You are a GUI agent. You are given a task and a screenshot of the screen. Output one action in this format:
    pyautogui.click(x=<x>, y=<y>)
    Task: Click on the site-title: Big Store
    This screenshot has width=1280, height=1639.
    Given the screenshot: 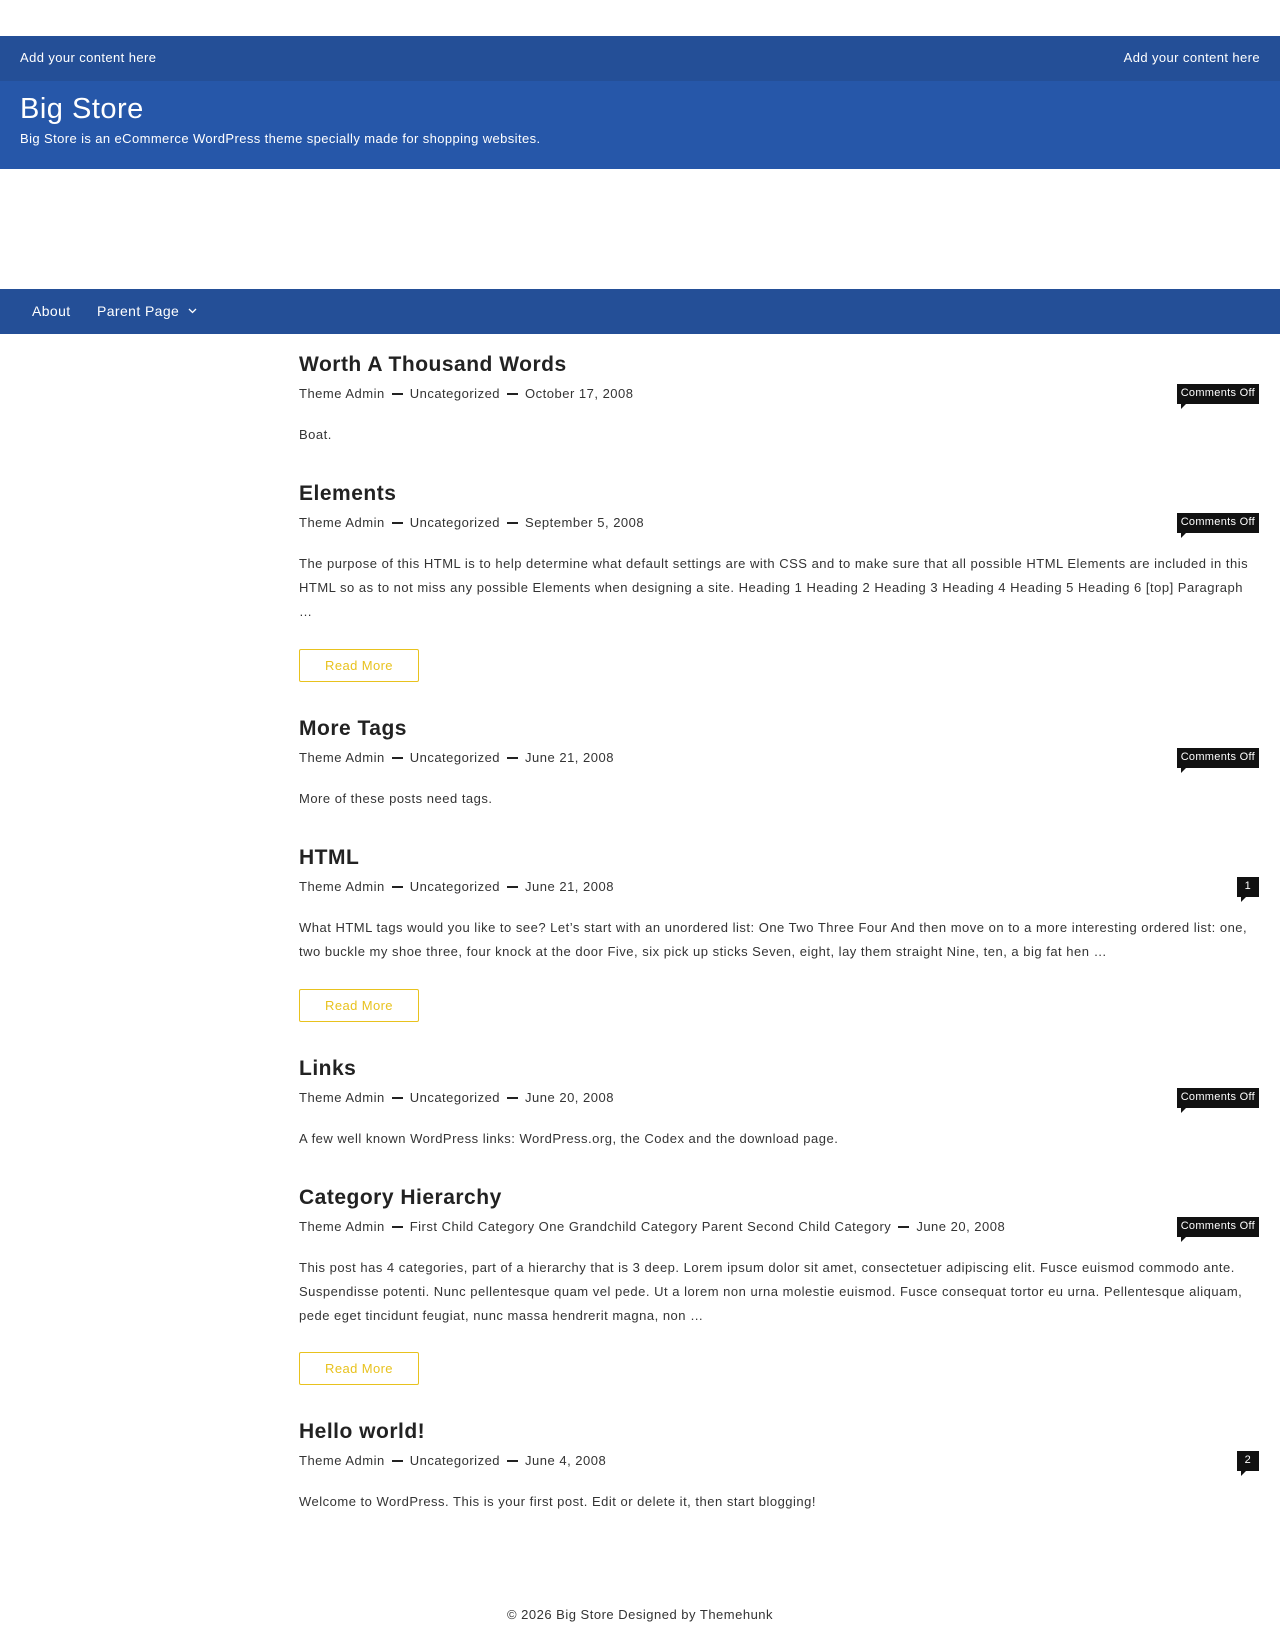 What is the action you would take?
    pyautogui.click(x=82, y=109)
    